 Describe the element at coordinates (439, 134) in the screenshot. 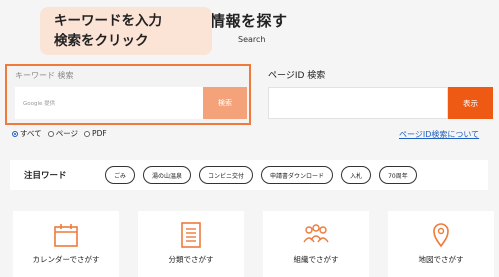

I see `page-id-help-link: ページID検索について` at that location.